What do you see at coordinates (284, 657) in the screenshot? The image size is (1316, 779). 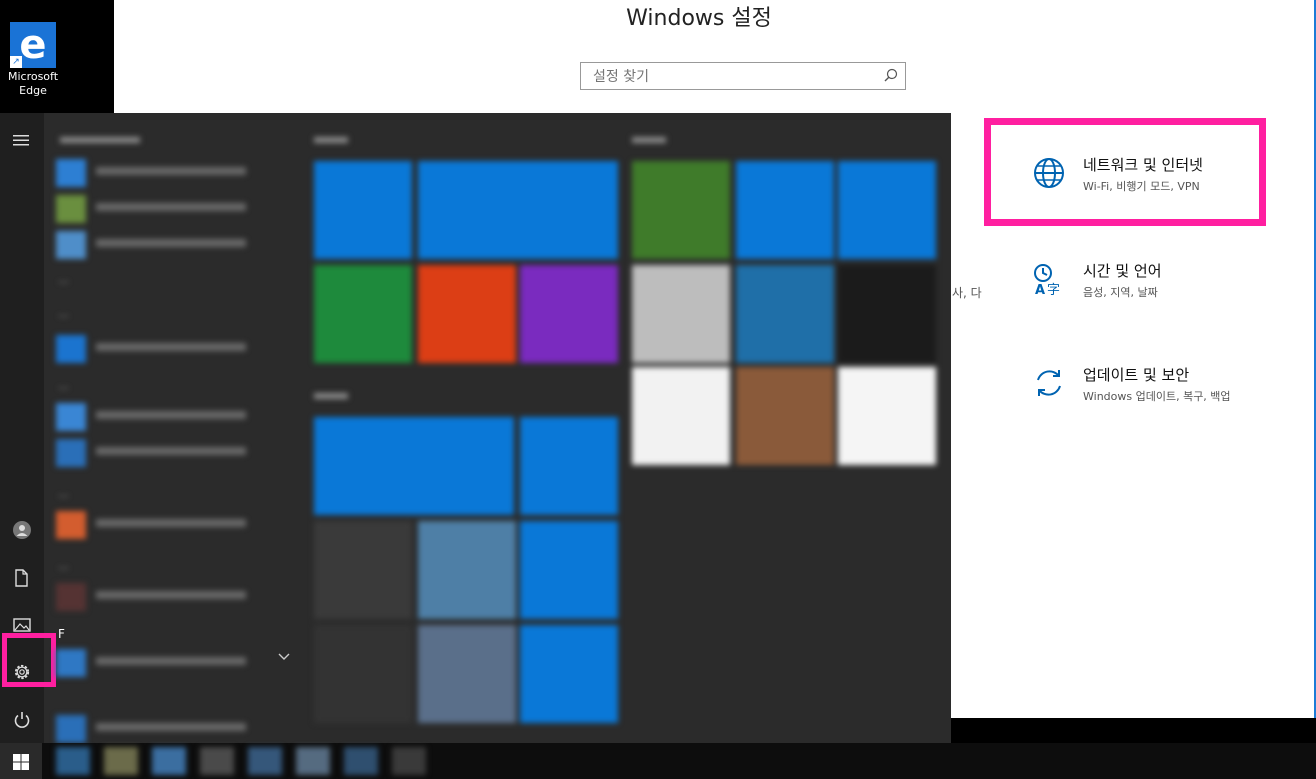 I see `chevron-down-icon` at bounding box center [284, 657].